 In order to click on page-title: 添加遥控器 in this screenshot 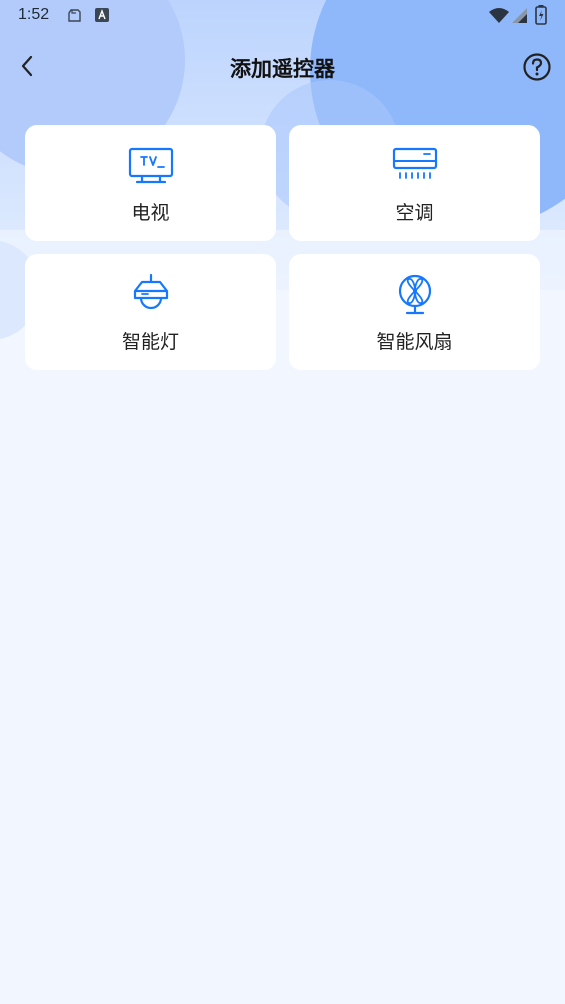, I will do `click(282, 69)`.